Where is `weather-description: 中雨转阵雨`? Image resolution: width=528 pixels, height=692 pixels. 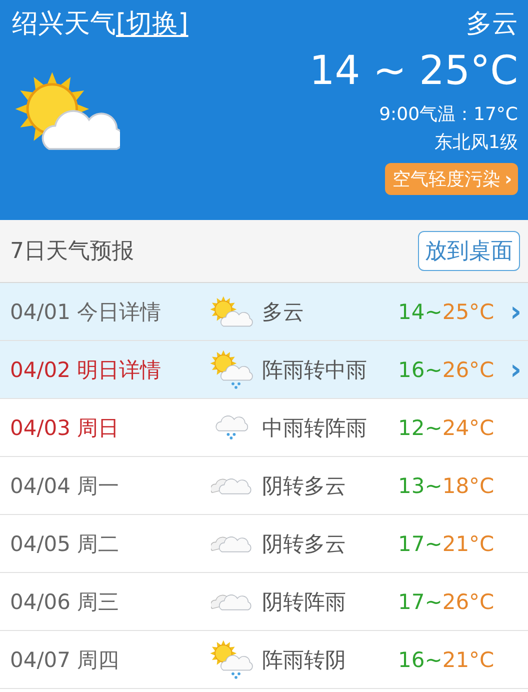
weather-description: 中雨转阵雨 is located at coordinates (315, 428).